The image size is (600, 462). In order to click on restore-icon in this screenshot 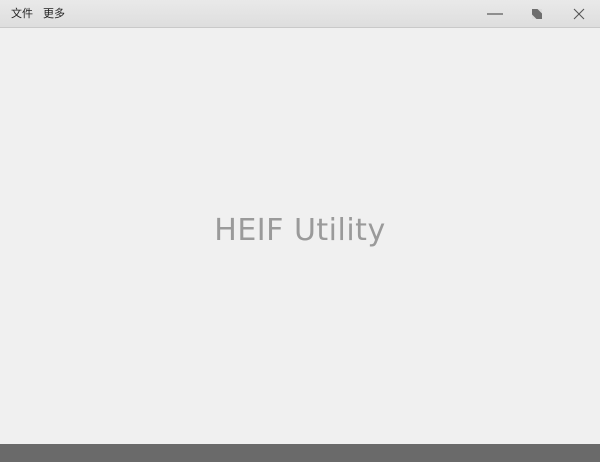, I will do `click(537, 14)`.